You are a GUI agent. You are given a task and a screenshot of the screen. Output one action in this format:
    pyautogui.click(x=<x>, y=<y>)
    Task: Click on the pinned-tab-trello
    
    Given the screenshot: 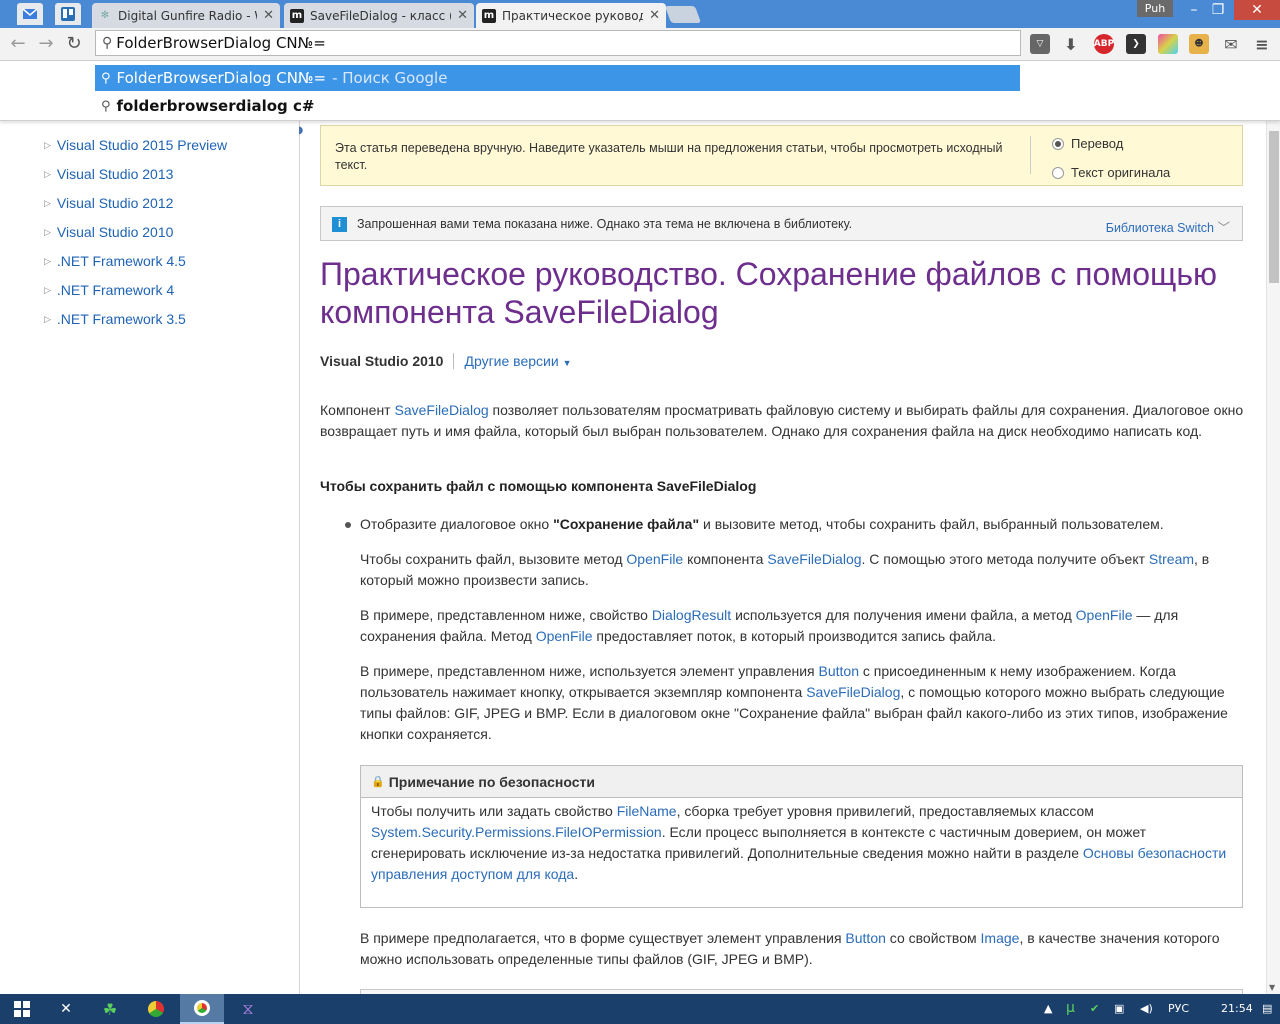 What is the action you would take?
    pyautogui.click(x=68, y=14)
    